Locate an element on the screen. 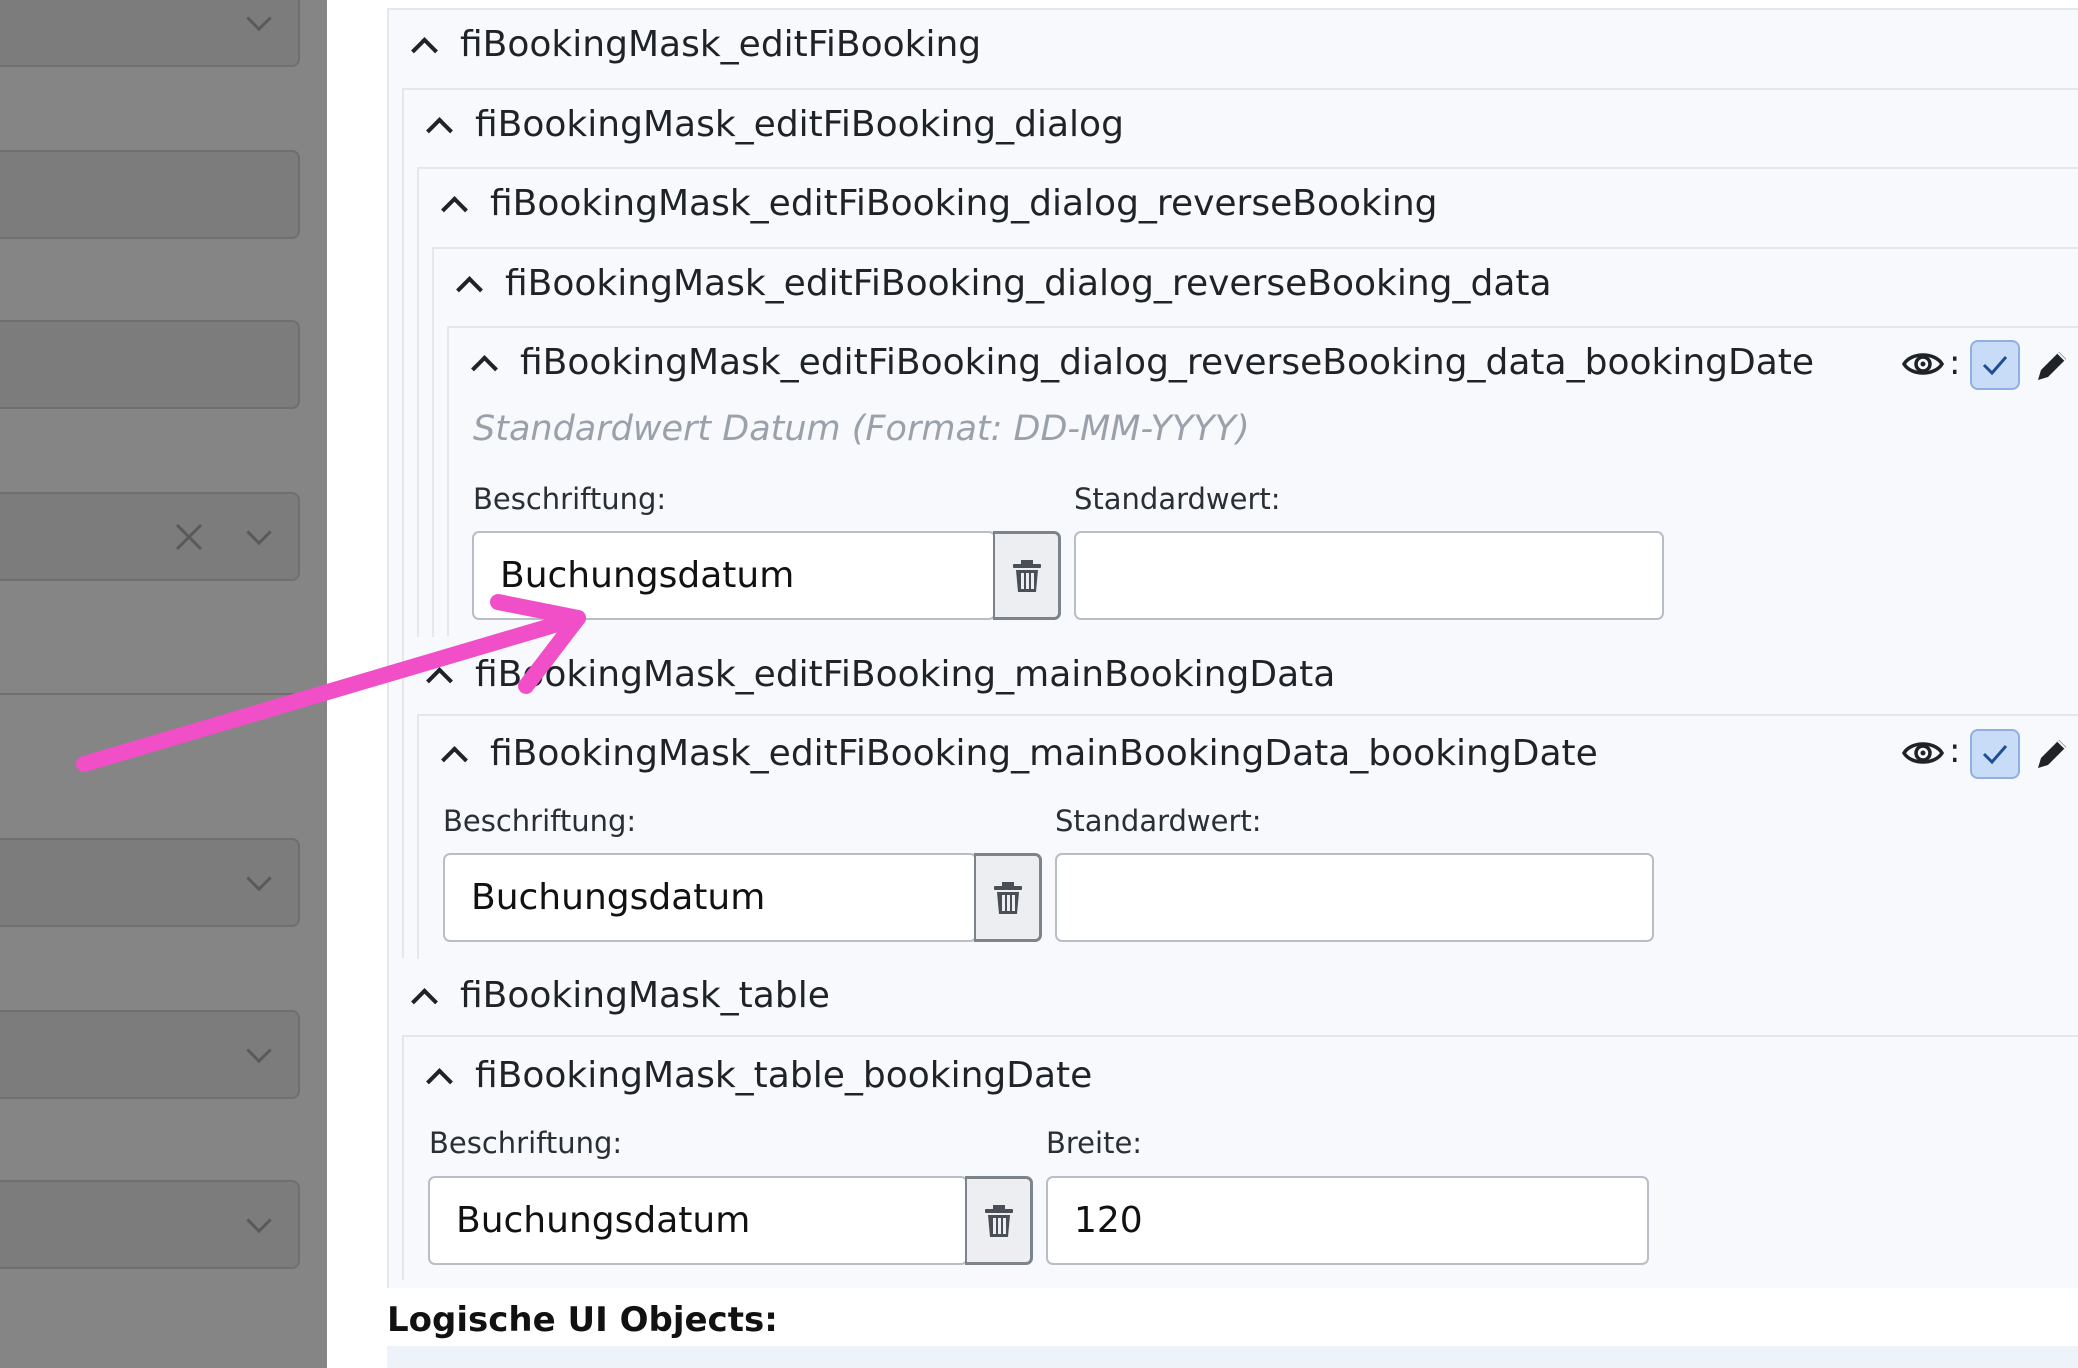 The image size is (2078, 1368). section-title: fiBookingMask_editFiBooking_dialog is located at coordinates (799, 124).